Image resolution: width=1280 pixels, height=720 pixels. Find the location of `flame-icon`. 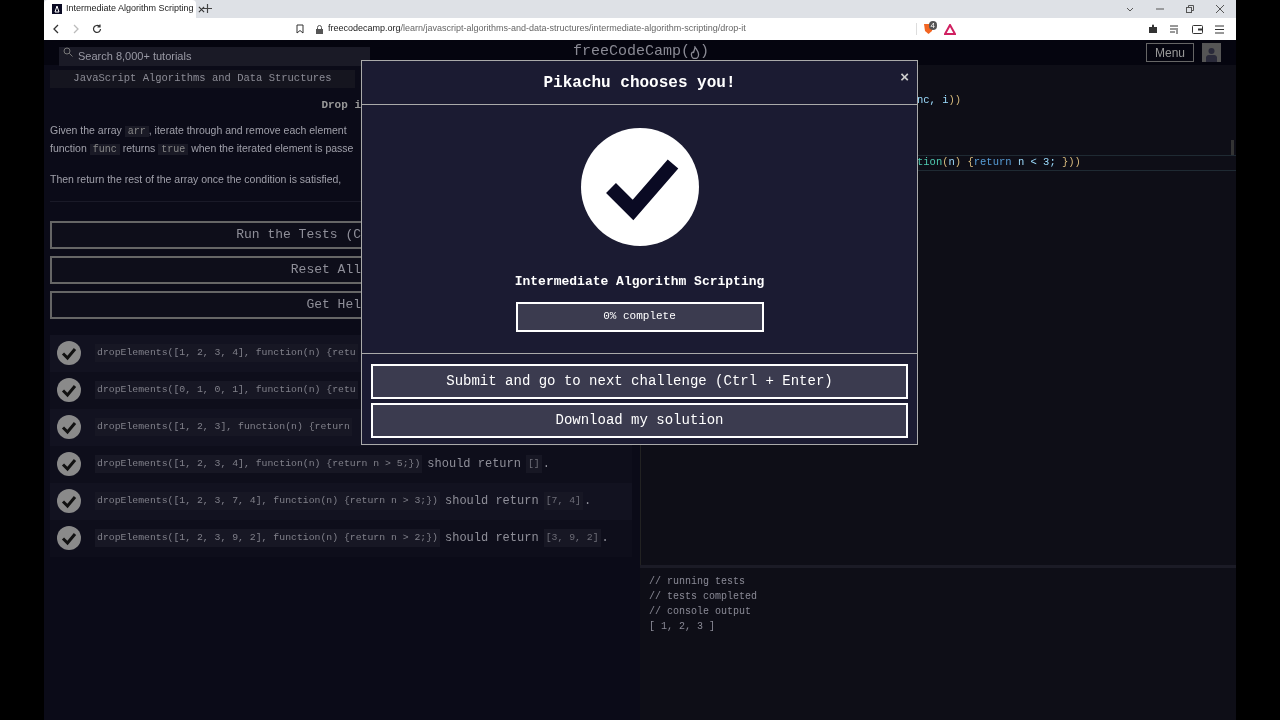

flame-icon is located at coordinates (695, 52).